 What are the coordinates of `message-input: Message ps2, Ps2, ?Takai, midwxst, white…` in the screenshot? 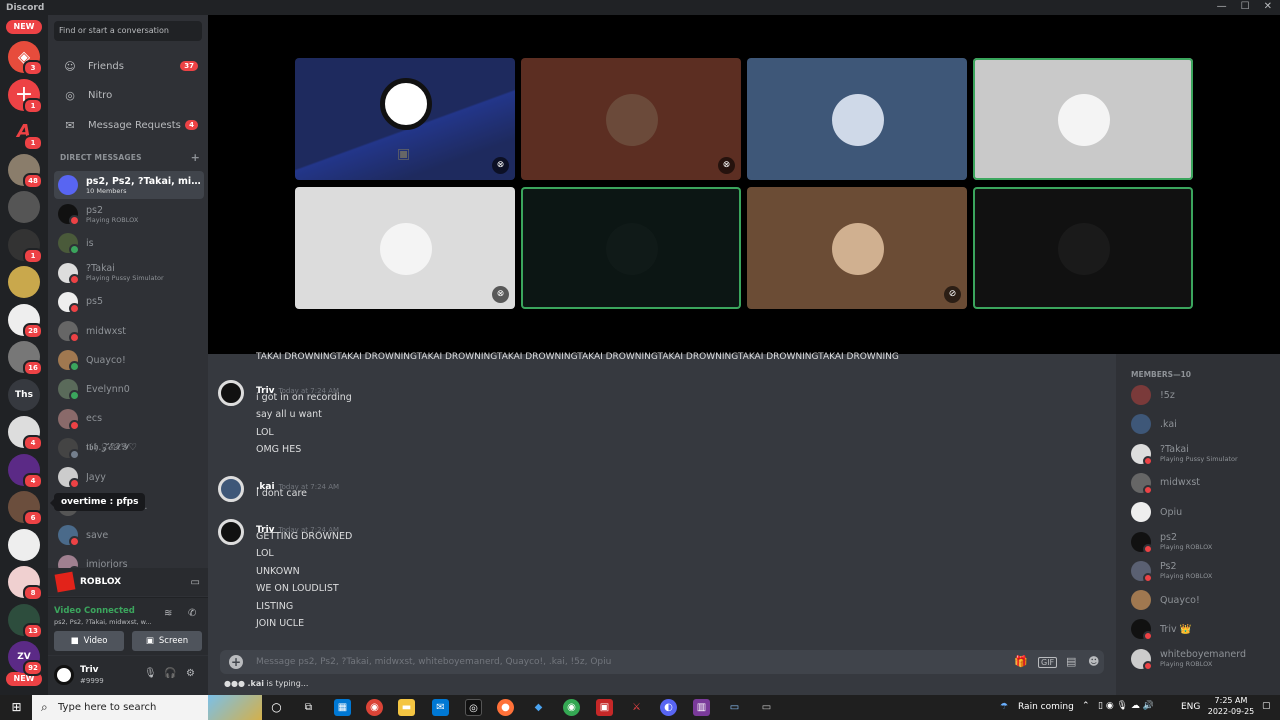 It's located at (433, 662).